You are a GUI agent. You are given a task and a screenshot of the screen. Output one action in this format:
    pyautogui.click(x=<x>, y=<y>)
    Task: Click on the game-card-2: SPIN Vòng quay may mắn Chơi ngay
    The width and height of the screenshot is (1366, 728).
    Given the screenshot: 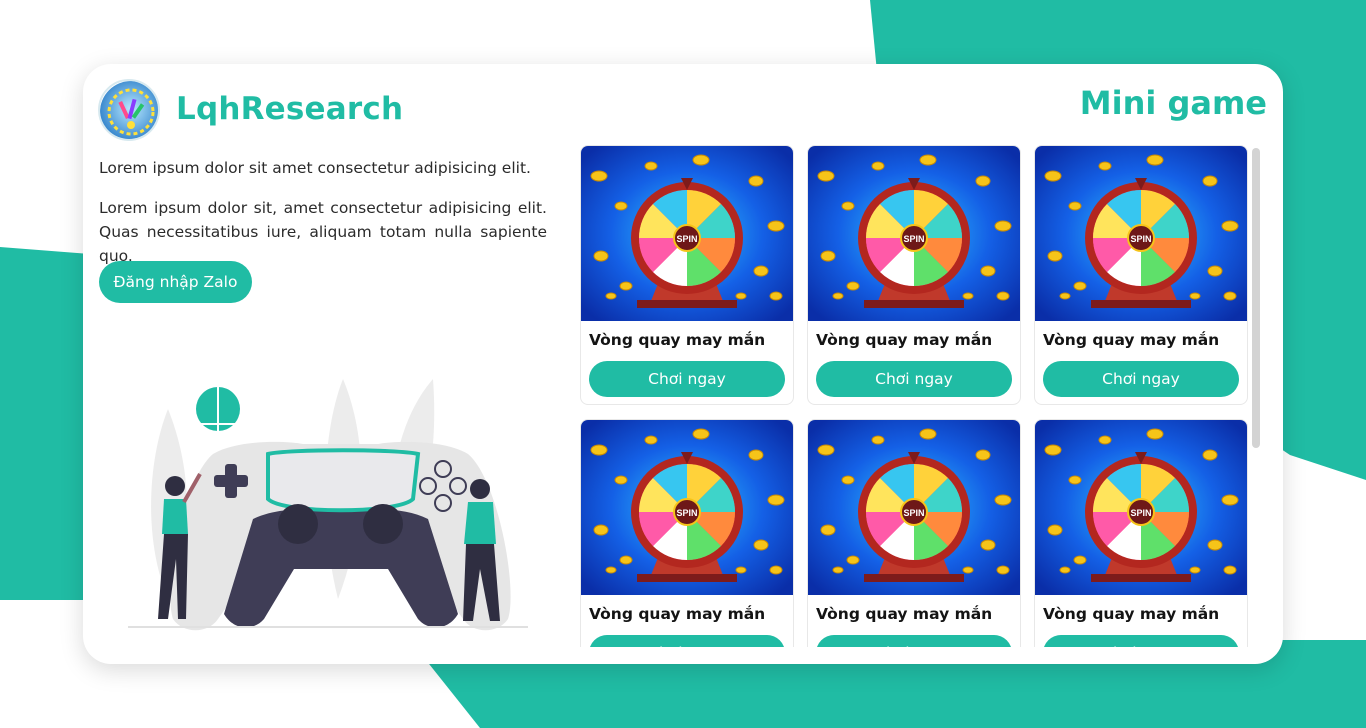 What is the action you would take?
    pyautogui.click(x=914, y=275)
    